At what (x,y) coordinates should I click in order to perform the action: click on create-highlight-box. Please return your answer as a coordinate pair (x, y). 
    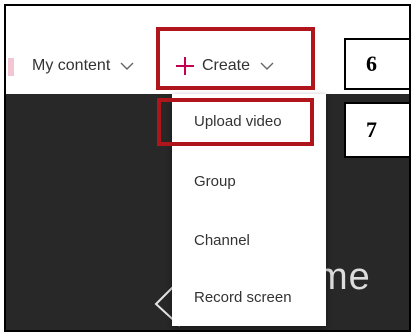
    Looking at the image, I should click on (235, 58).